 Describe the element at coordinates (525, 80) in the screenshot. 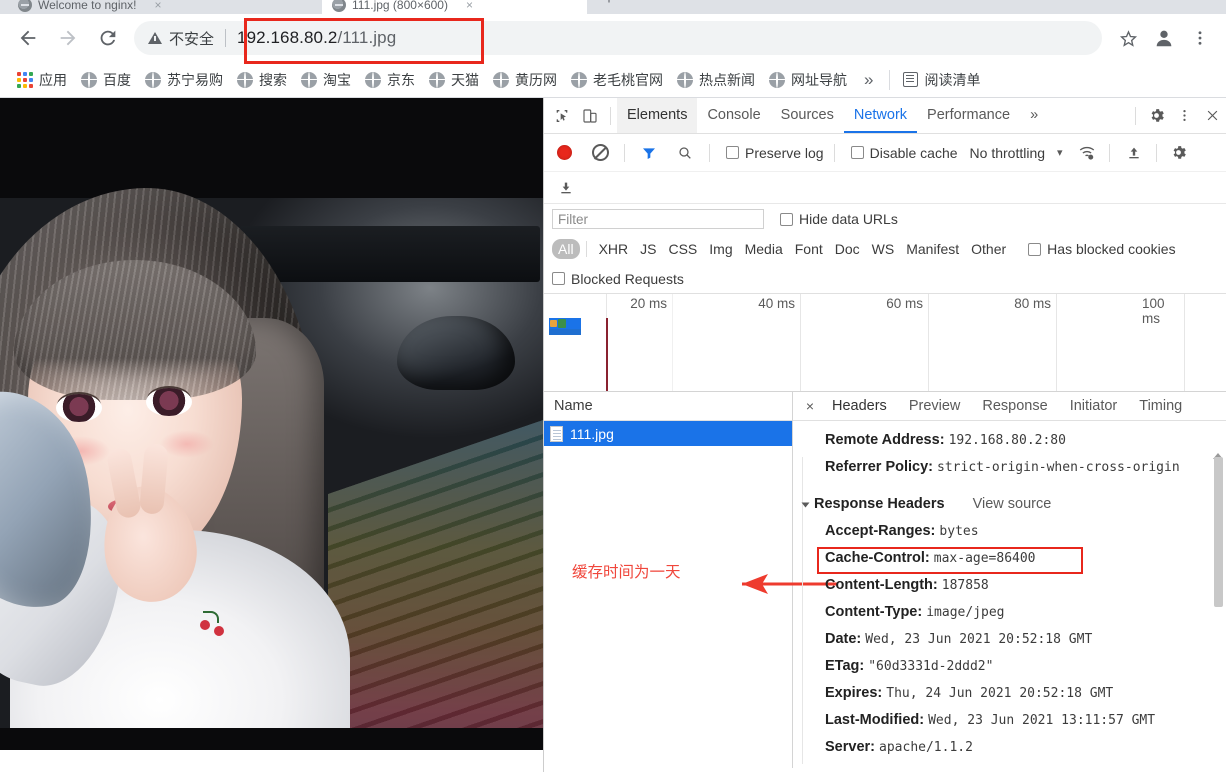

I see `bookmark-item-6: 黄历网` at that location.